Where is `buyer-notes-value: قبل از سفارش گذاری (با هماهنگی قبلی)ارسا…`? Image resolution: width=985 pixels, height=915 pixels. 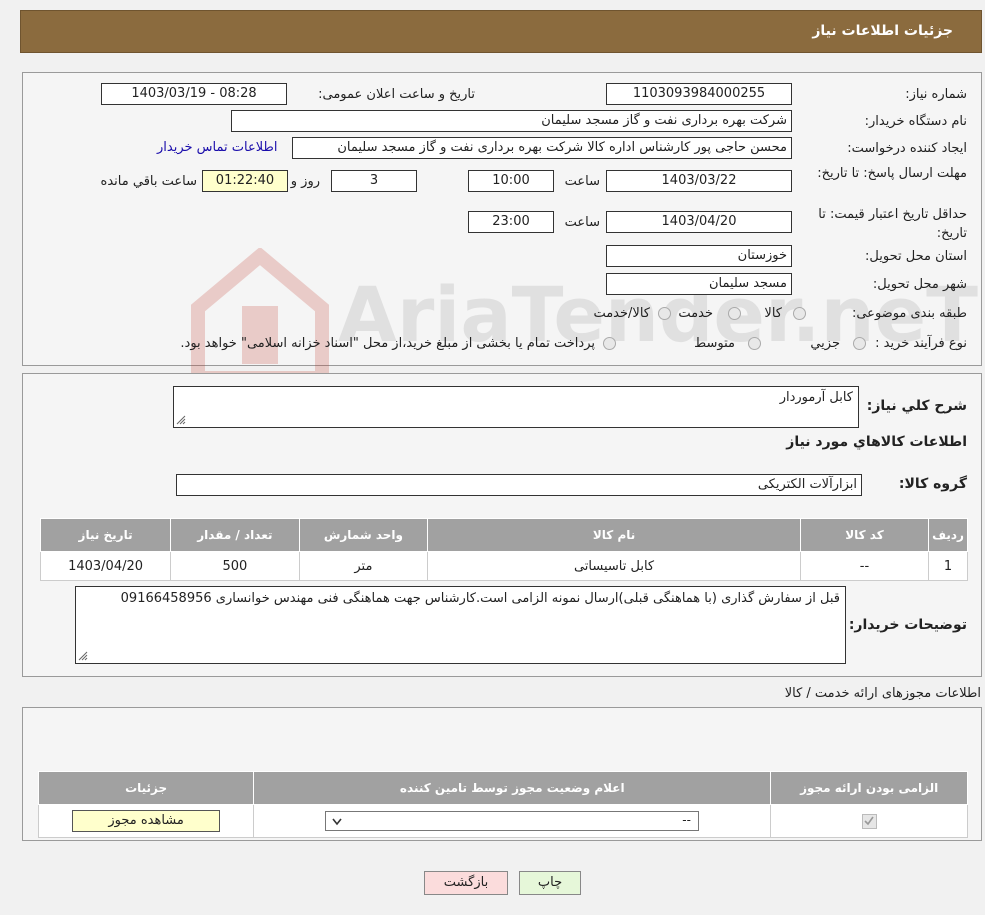 buyer-notes-value: قبل از سفارش گذاری (با هماهنگی قبلی)ارسا… is located at coordinates (480, 598).